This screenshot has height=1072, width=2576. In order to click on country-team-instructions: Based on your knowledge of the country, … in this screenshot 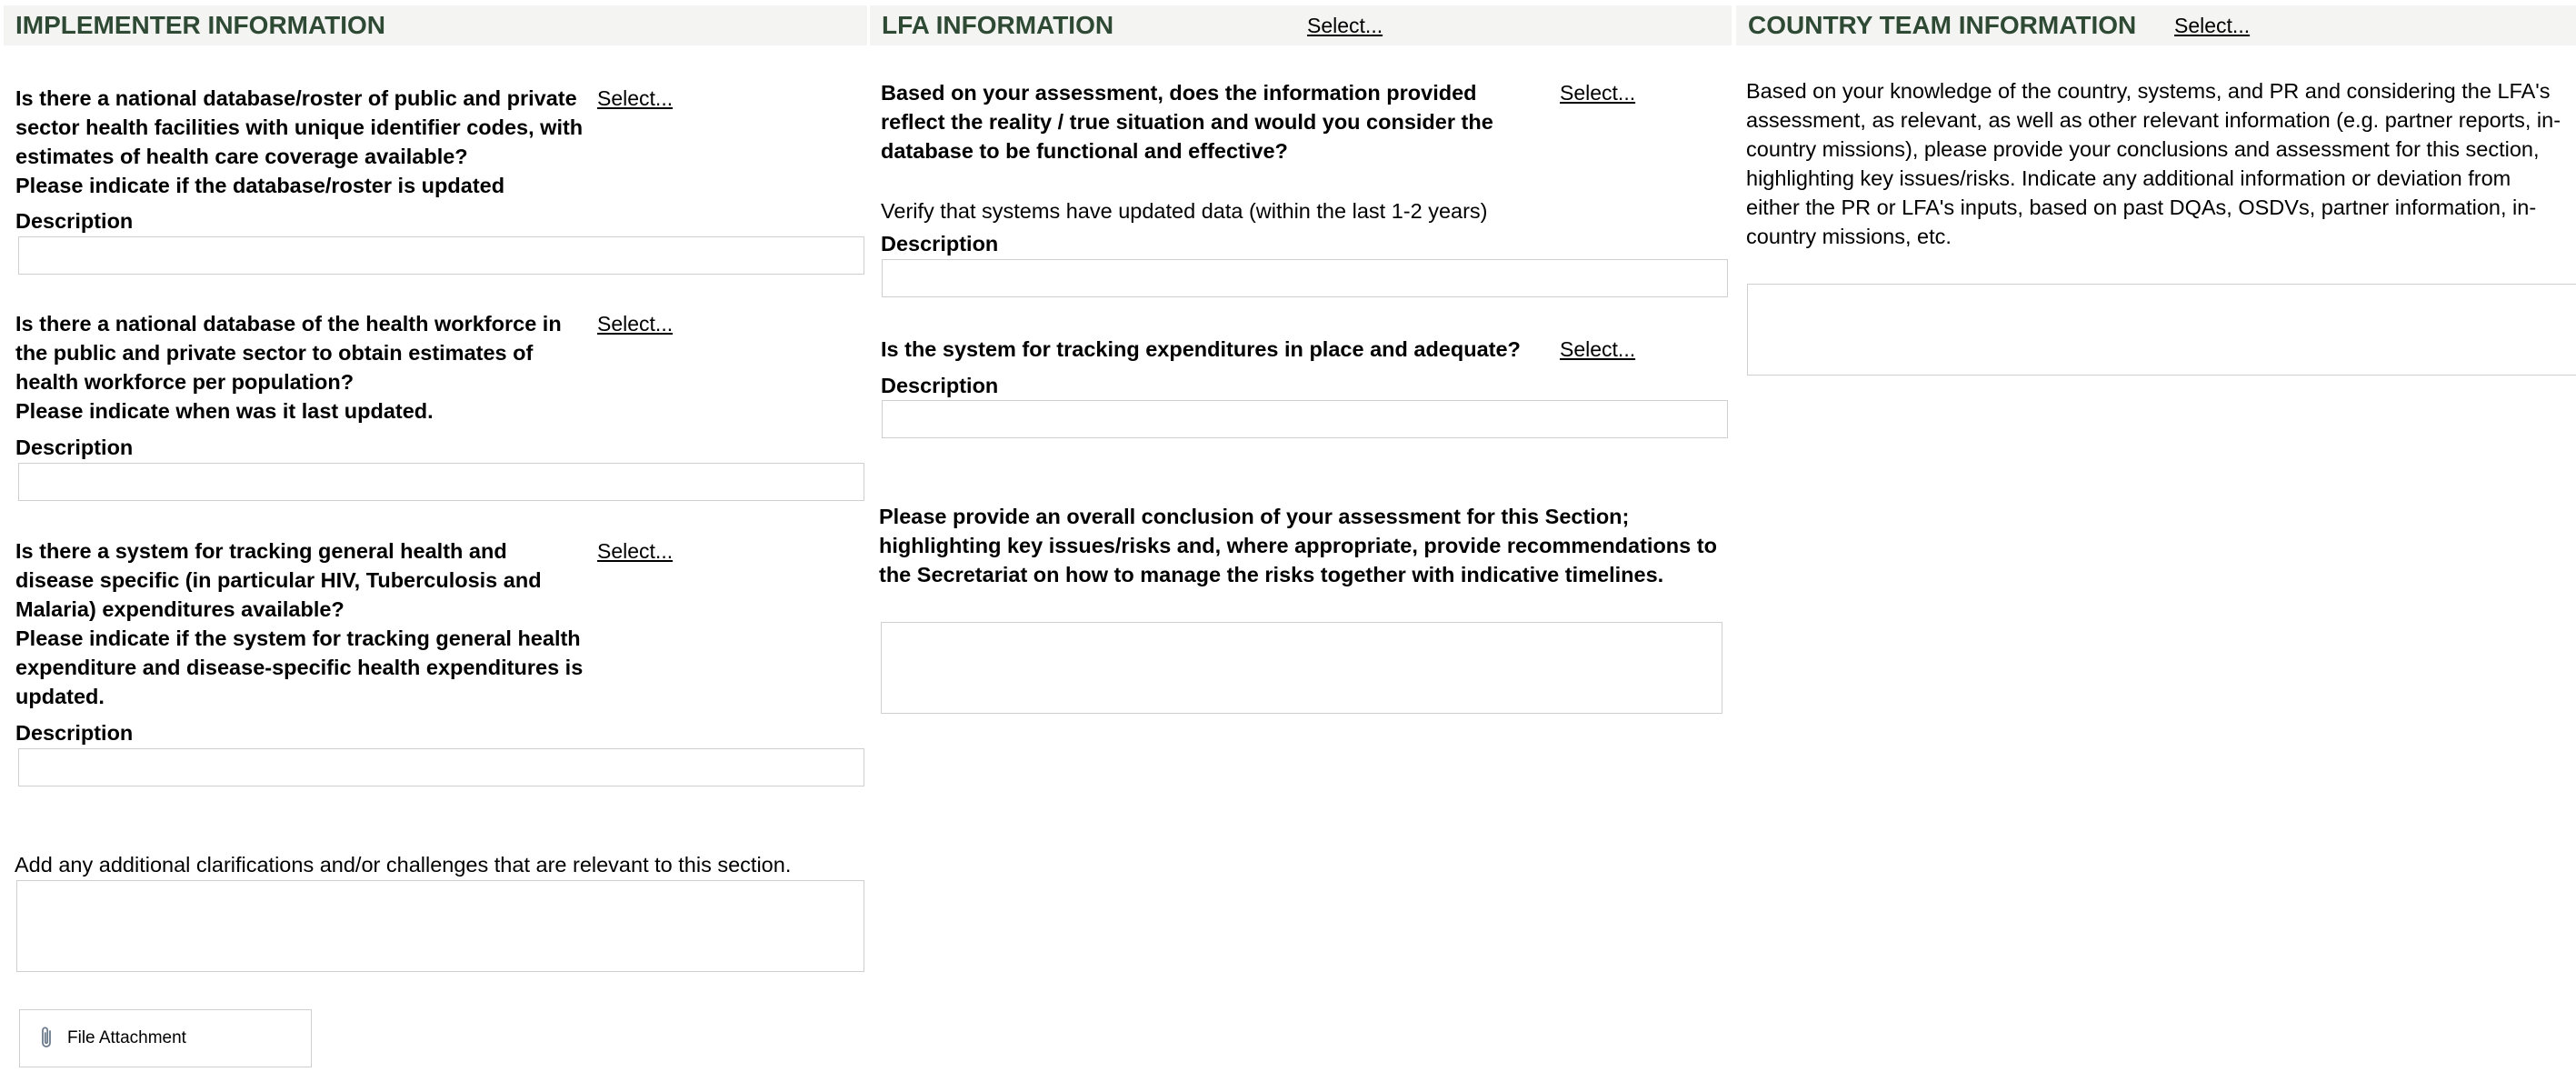, I will do `click(2153, 163)`.